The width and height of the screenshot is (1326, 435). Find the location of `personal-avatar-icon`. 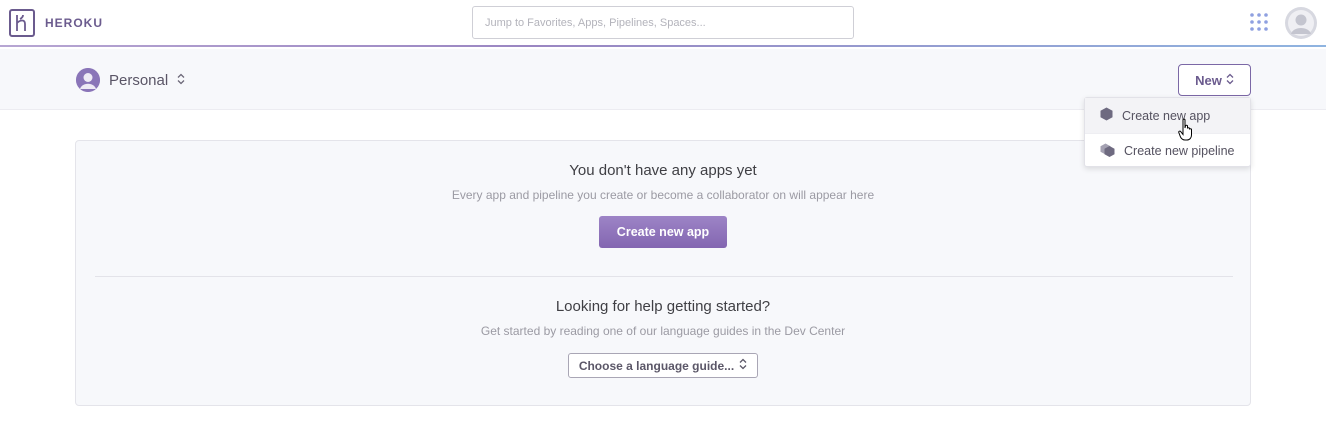

personal-avatar-icon is located at coordinates (88, 80).